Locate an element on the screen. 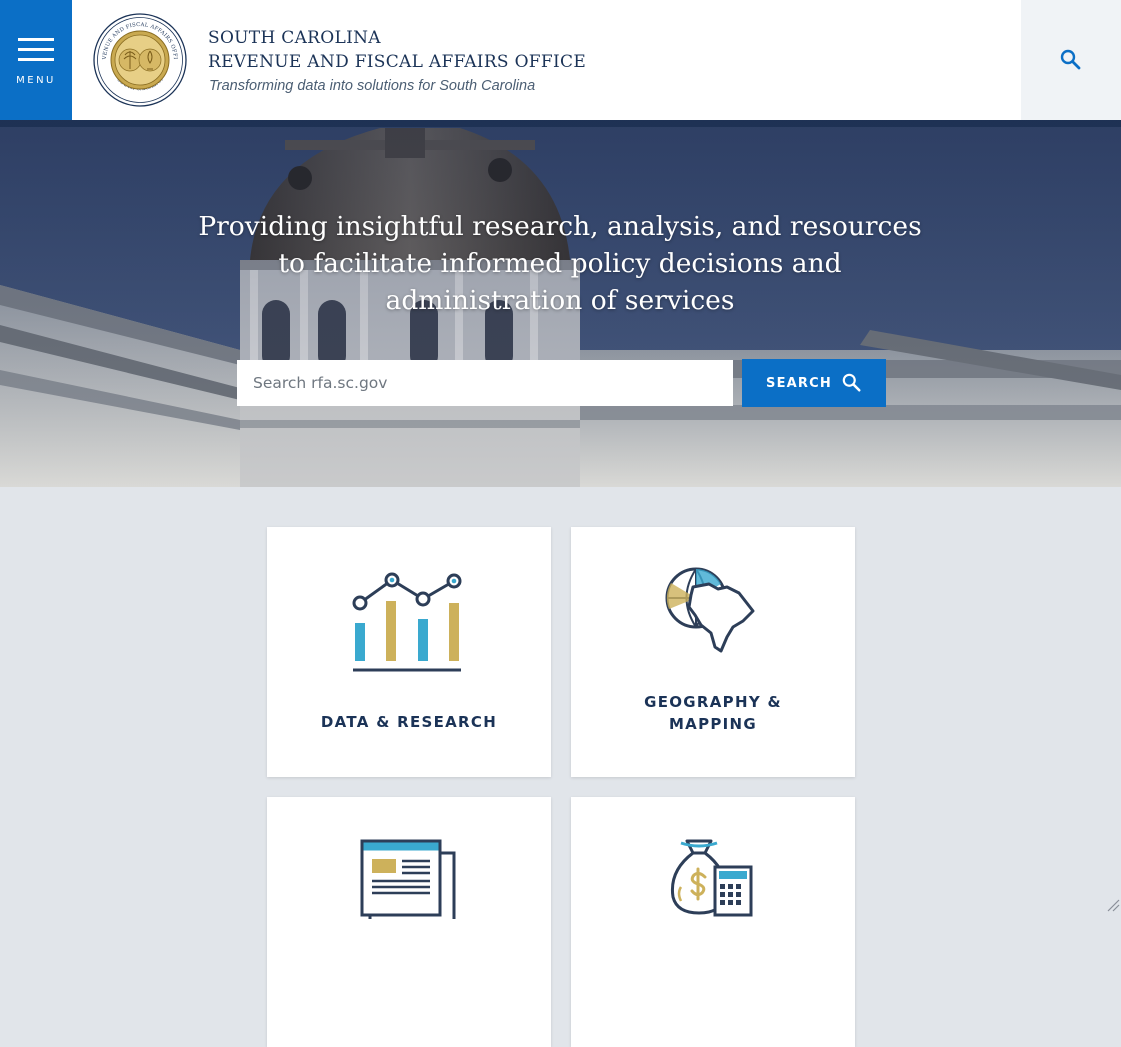 The width and height of the screenshot is (1121, 1047). globe-map-icon is located at coordinates (710, 610).